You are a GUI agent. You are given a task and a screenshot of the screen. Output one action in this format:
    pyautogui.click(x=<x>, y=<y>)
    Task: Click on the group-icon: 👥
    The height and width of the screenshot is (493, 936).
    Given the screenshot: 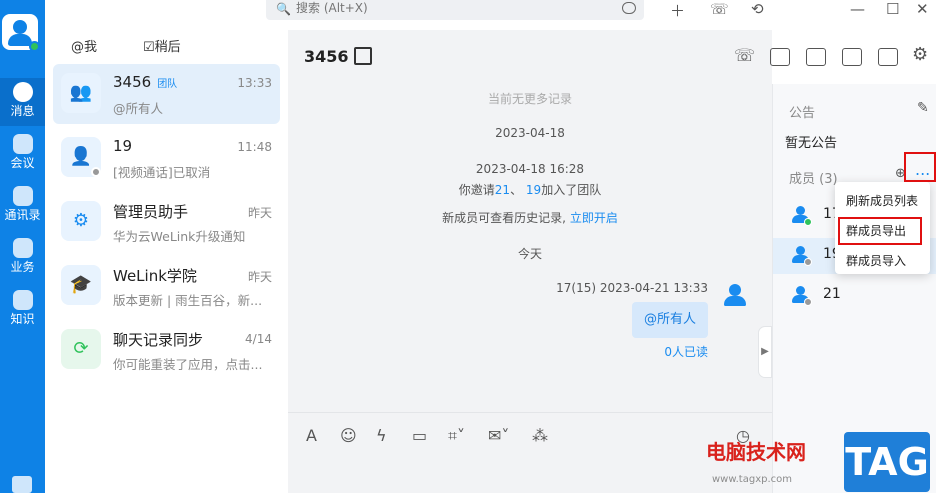 What is the action you would take?
    pyautogui.click(x=81, y=92)
    